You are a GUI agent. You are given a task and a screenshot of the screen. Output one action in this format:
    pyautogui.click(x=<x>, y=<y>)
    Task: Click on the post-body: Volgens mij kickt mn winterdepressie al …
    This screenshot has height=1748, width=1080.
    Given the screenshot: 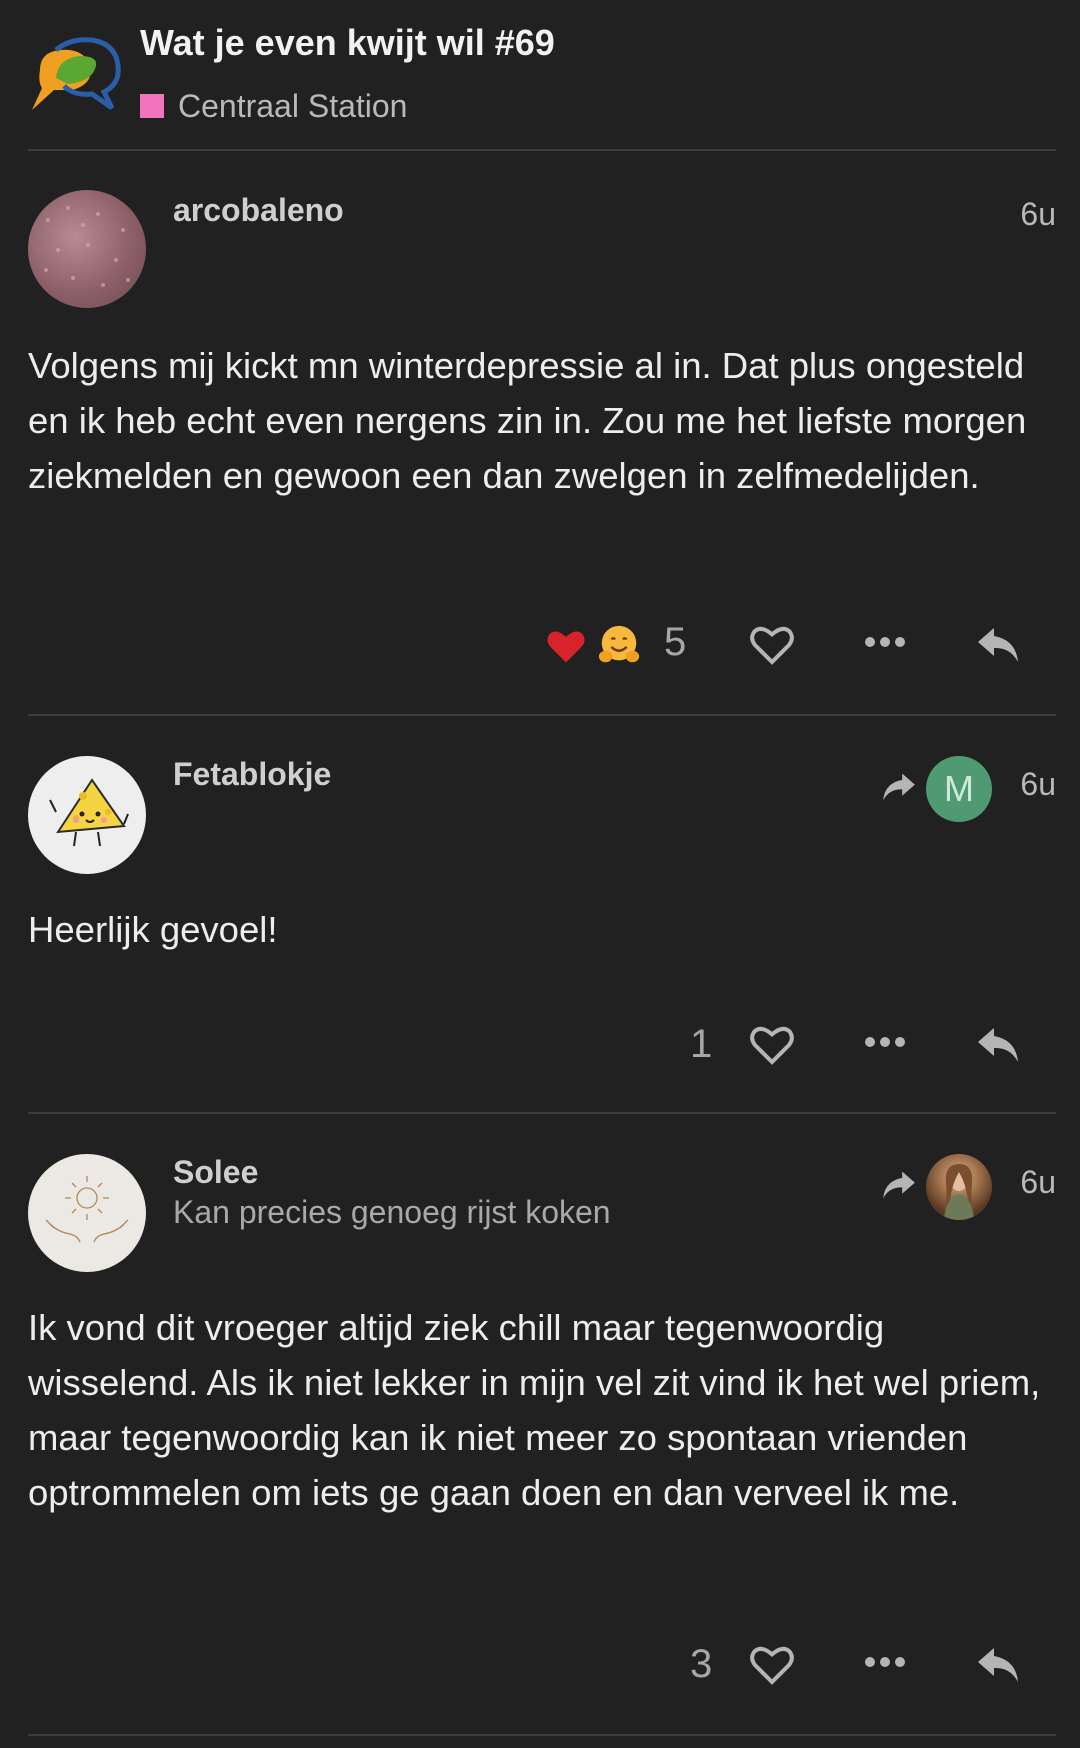 What is the action you would take?
    pyautogui.click(x=527, y=420)
    